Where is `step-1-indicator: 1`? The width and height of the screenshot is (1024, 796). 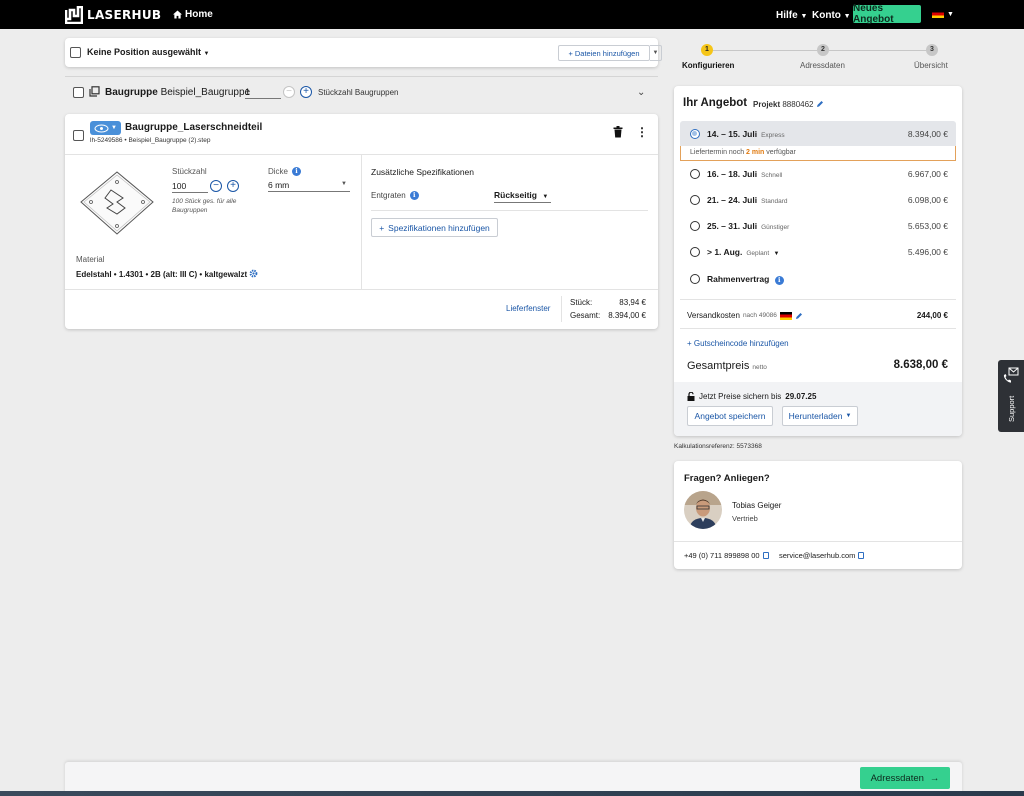 step-1-indicator: 1 is located at coordinates (707, 50).